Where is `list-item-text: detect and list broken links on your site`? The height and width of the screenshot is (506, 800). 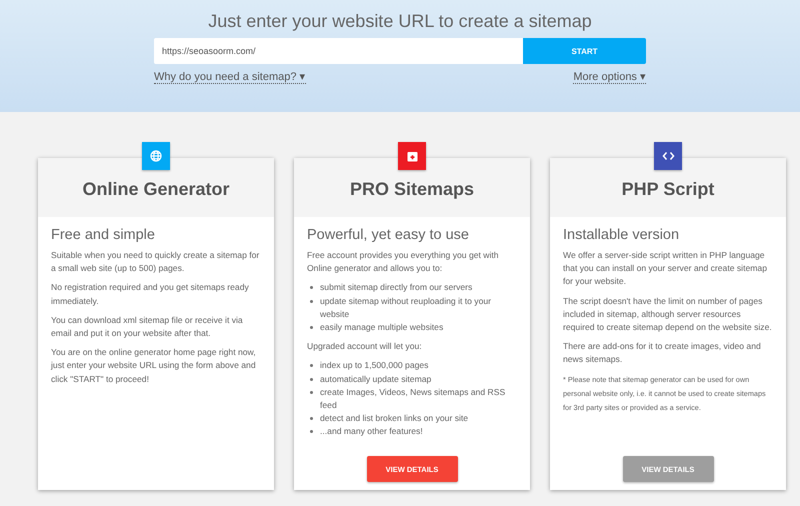
list-item-text: detect and list broken links on your site is located at coordinates (394, 418).